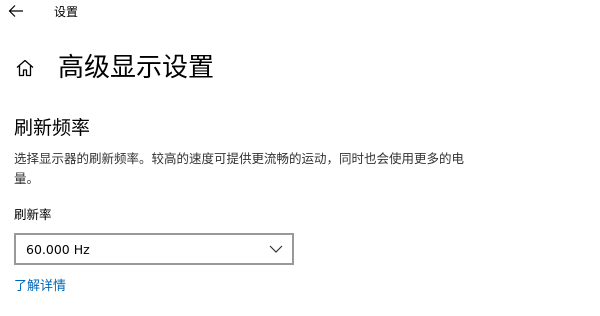 This screenshot has width=600, height=316. What do you see at coordinates (136, 68) in the screenshot?
I see `page-title: 高级显示设置` at bounding box center [136, 68].